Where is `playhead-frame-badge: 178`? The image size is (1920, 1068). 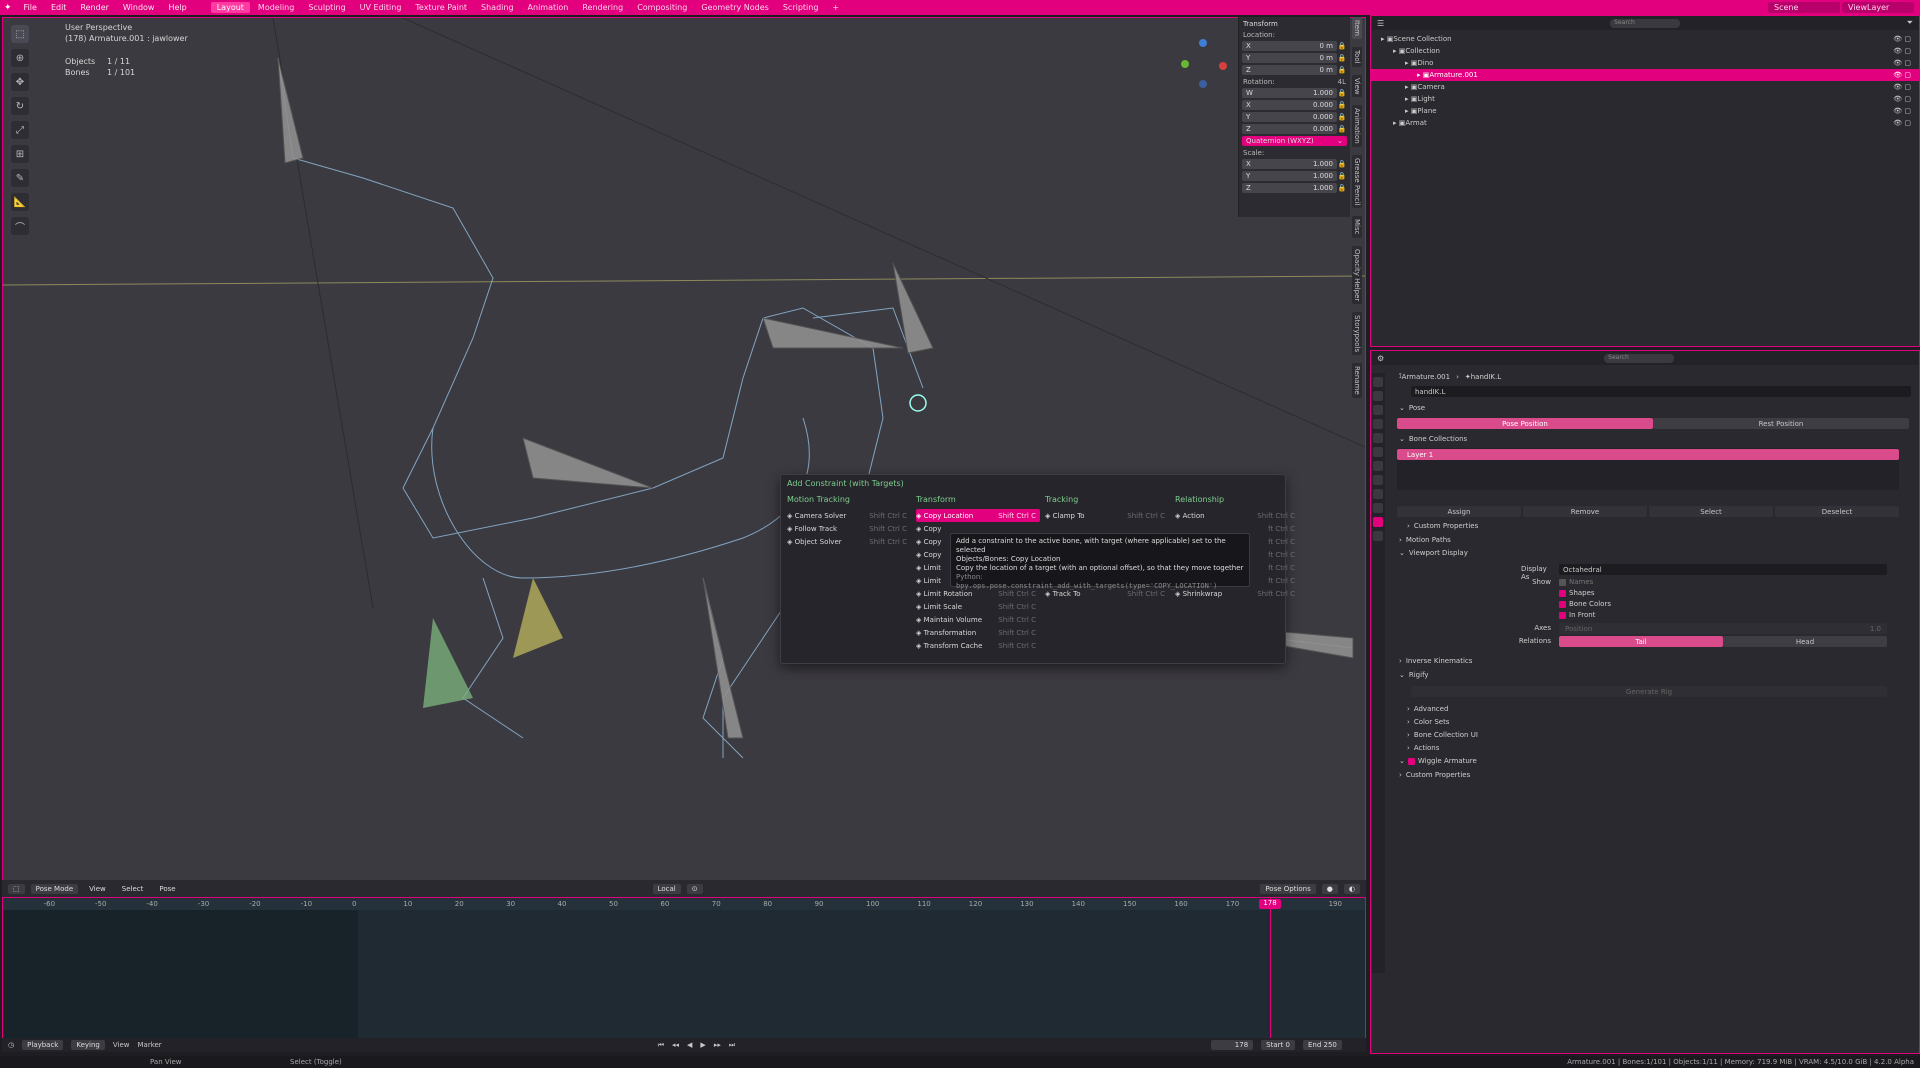
playhead-frame-badge: 178 is located at coordinates (1270, 904).